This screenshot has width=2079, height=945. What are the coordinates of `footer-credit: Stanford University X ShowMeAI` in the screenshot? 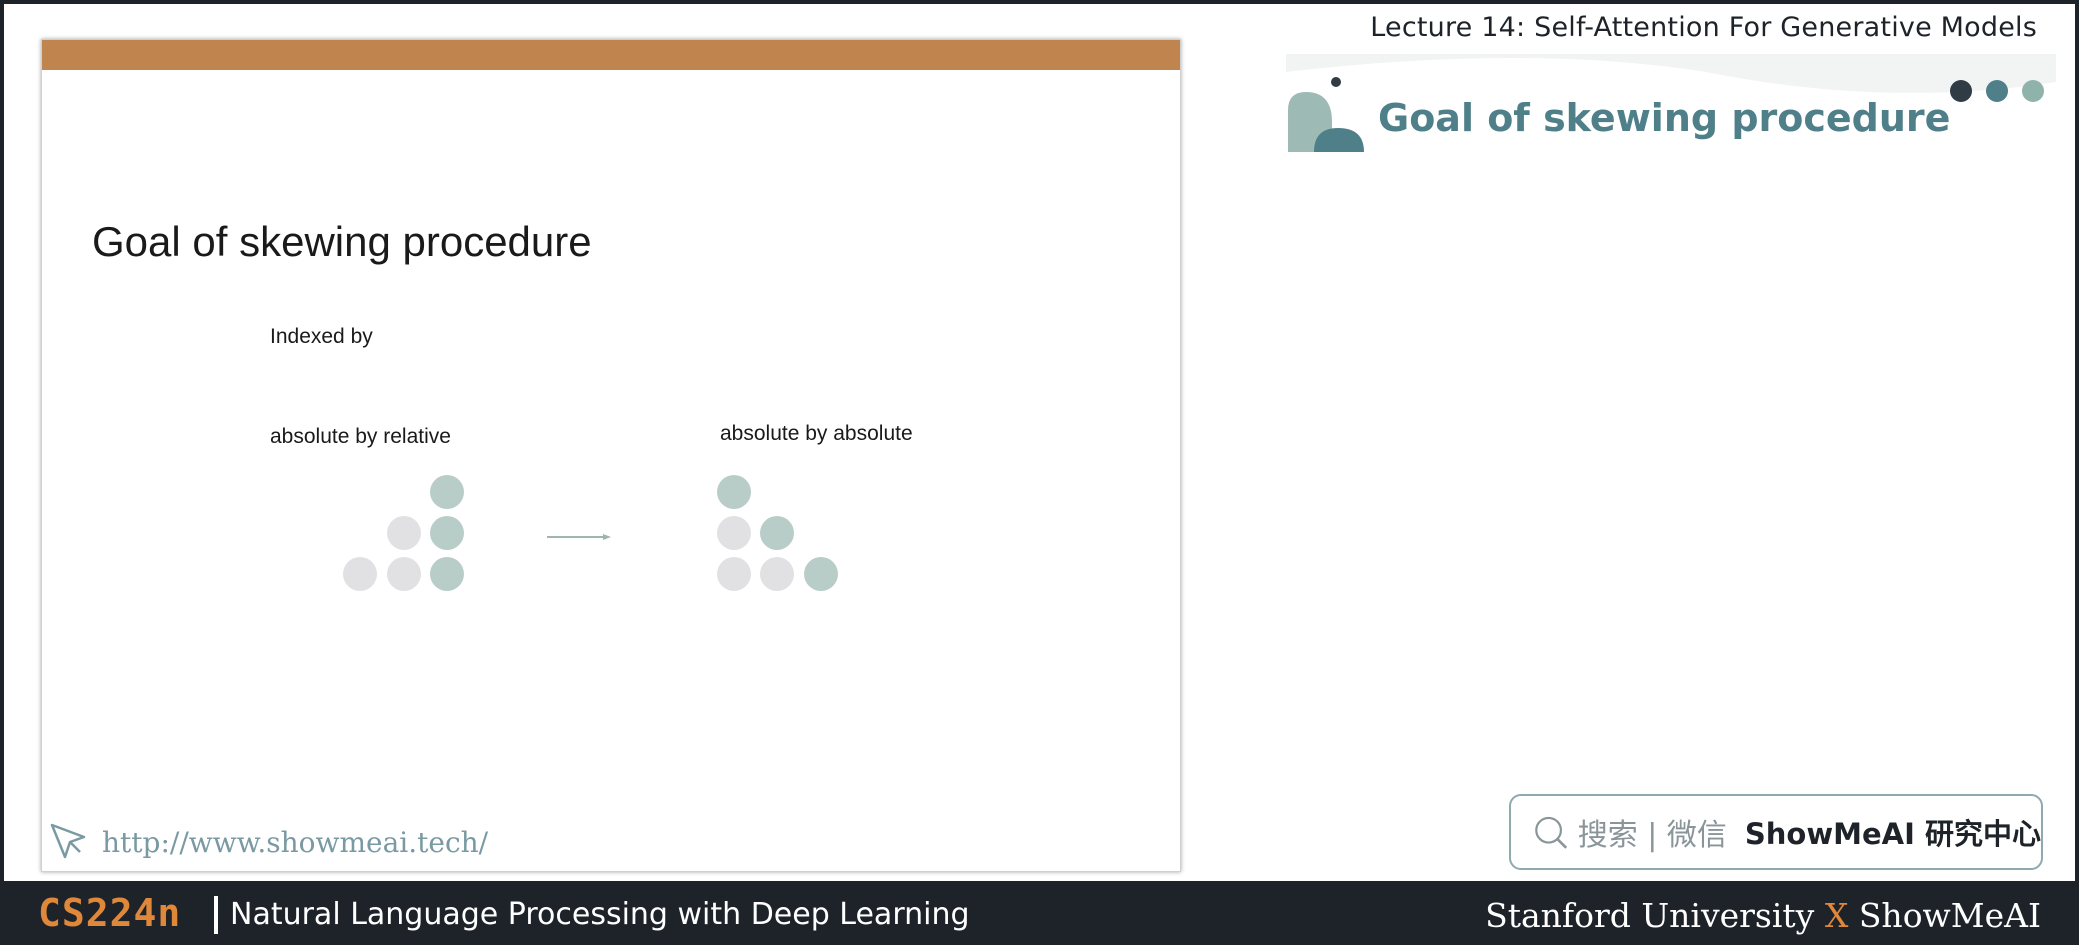 It's located at (1763, 915).